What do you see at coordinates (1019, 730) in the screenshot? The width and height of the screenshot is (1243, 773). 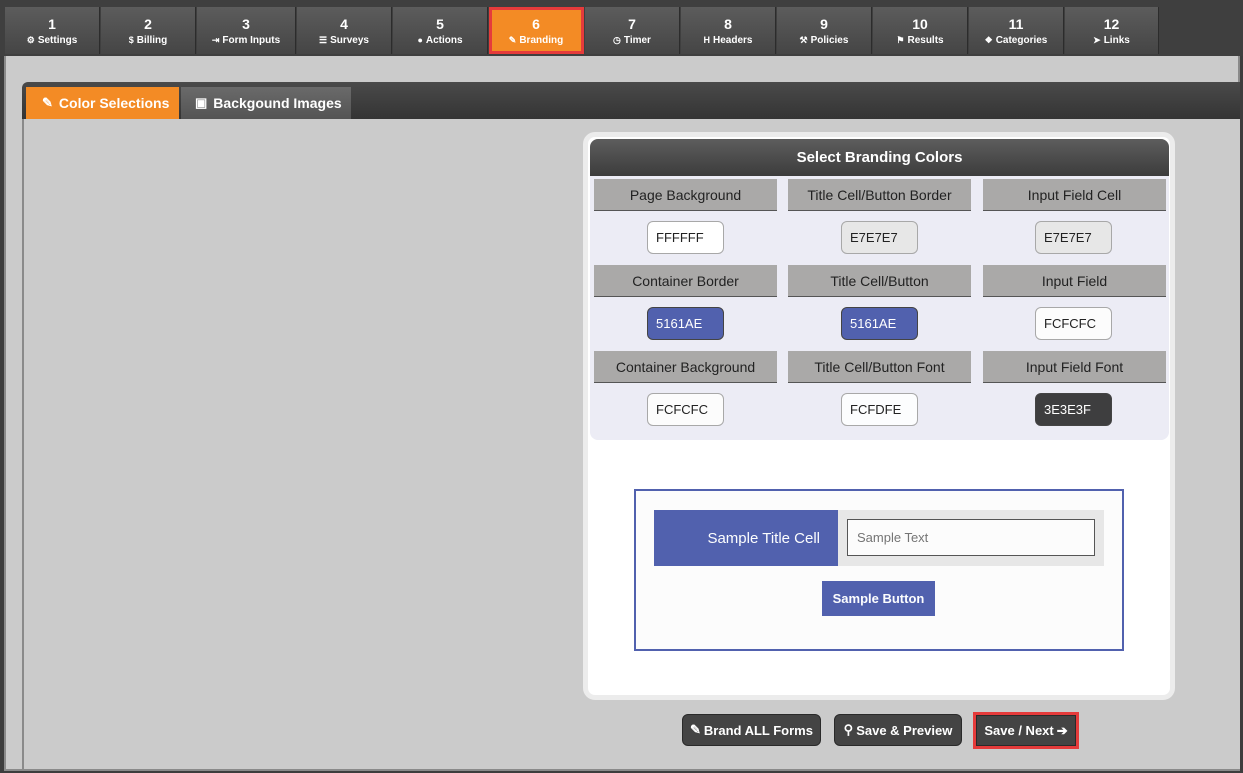 I see `save-next-label: Save / Next` at bounding box center [1019, 730].